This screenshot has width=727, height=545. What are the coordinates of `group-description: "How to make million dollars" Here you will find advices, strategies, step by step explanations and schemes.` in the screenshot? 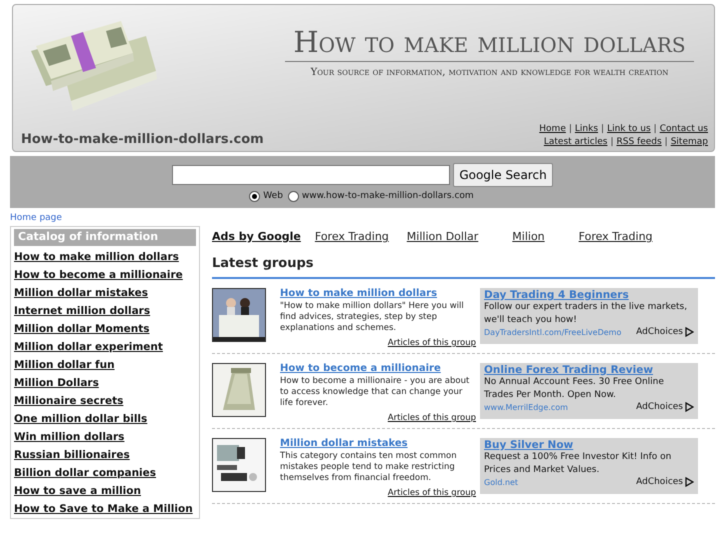 It's located at (372, 317).